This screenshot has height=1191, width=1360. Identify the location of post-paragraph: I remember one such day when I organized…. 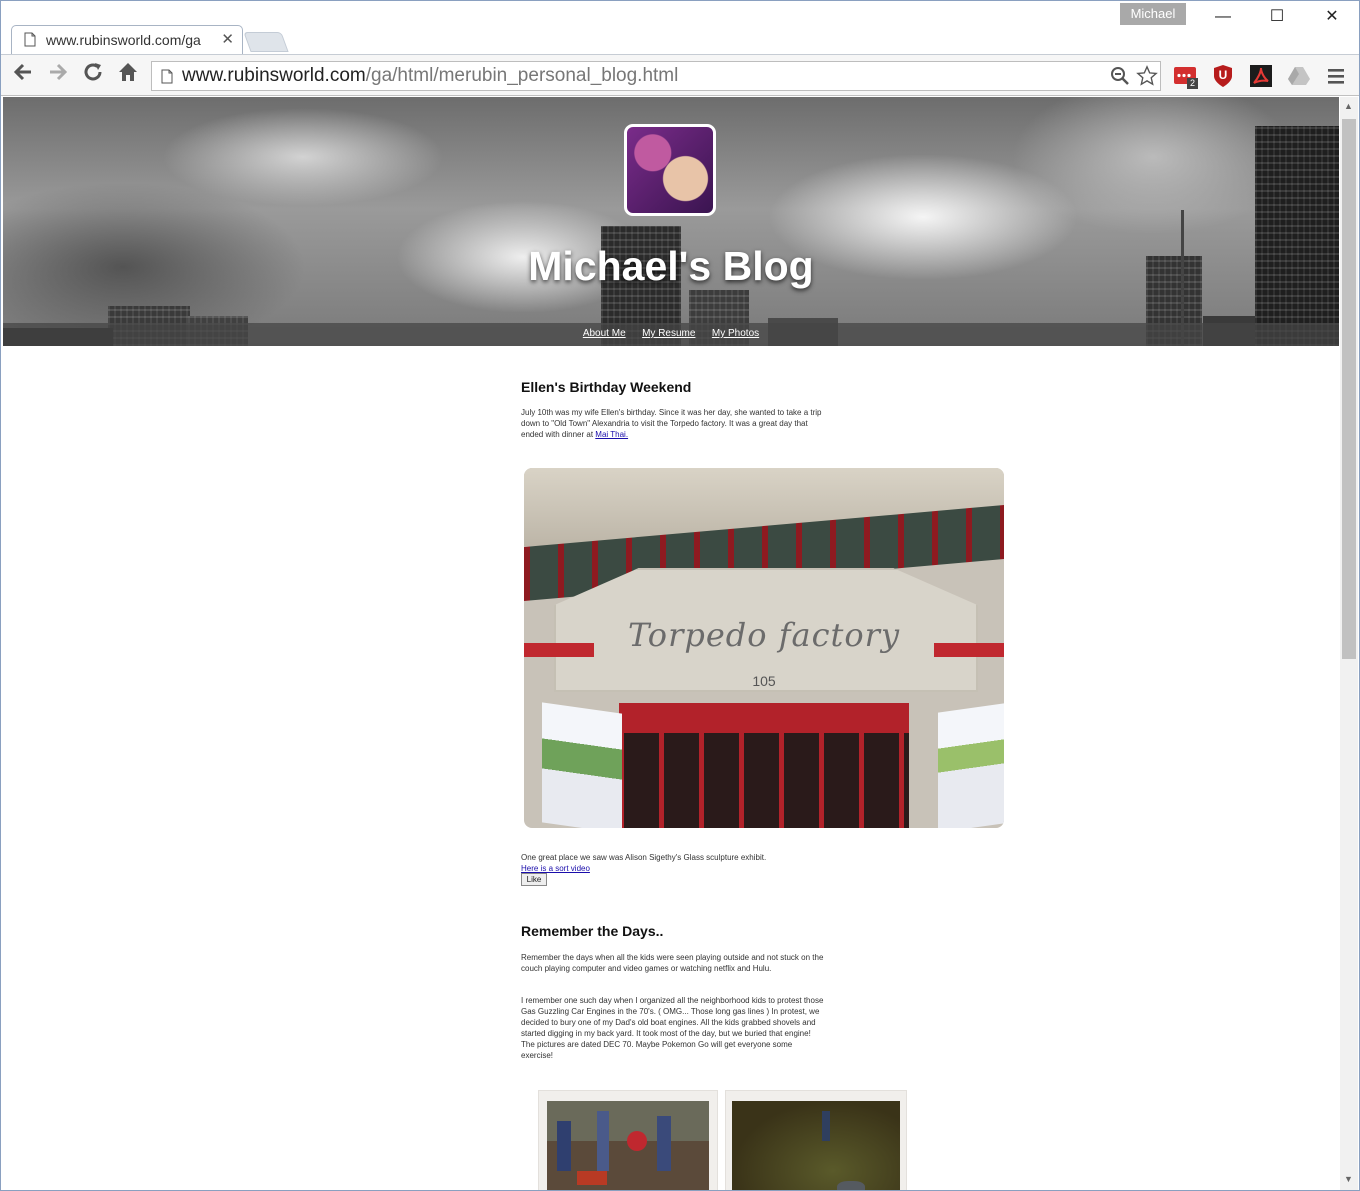
(672, 1028).